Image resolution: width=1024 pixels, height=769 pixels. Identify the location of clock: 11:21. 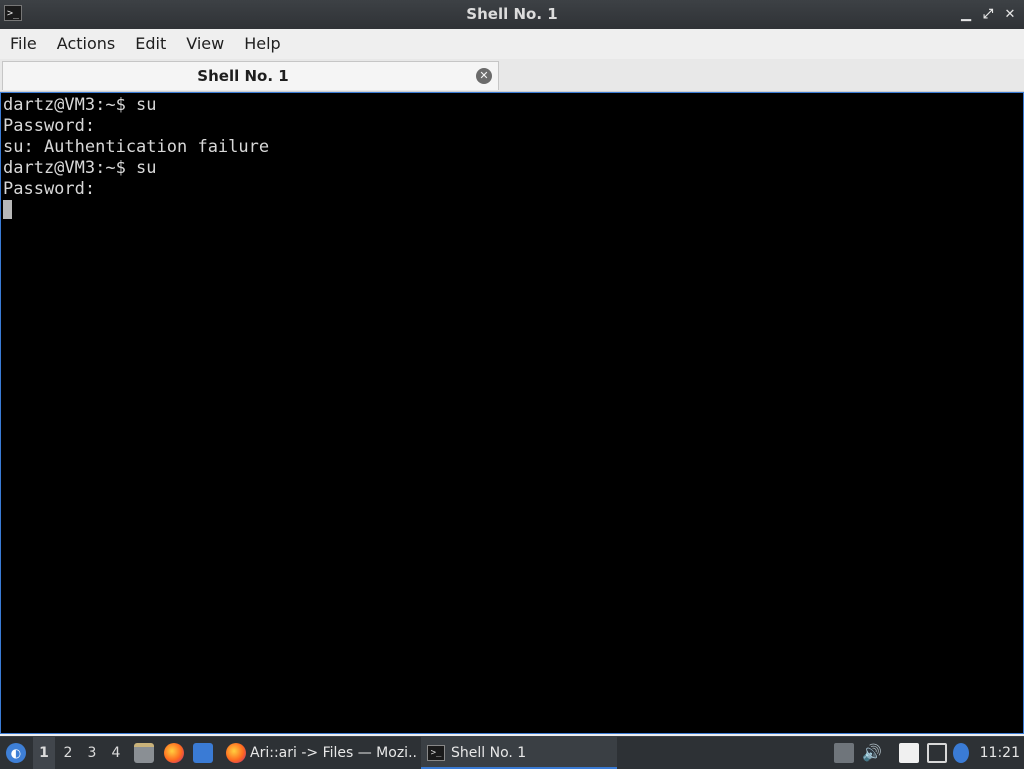
(1000, 753).